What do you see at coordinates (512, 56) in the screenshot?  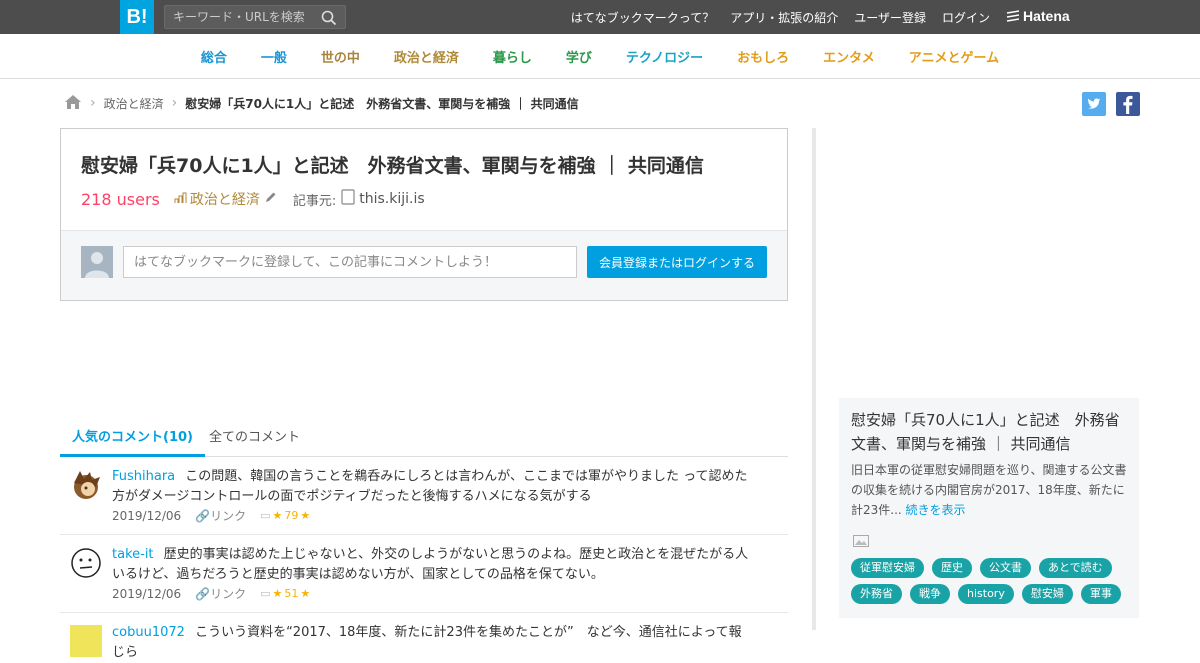 I see `category-4: 暮らし` at bounding box center [512, 56].